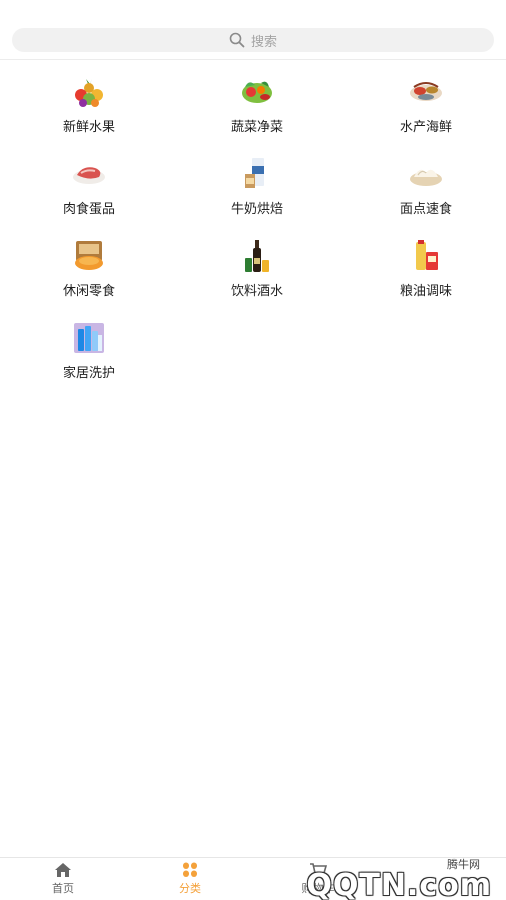 Image resolution: width=506 pixels, height=900 pixels. Describe the element at coordinates (425, 127) in the screenshot. I see `category-label: 水产海鲜` at that location.